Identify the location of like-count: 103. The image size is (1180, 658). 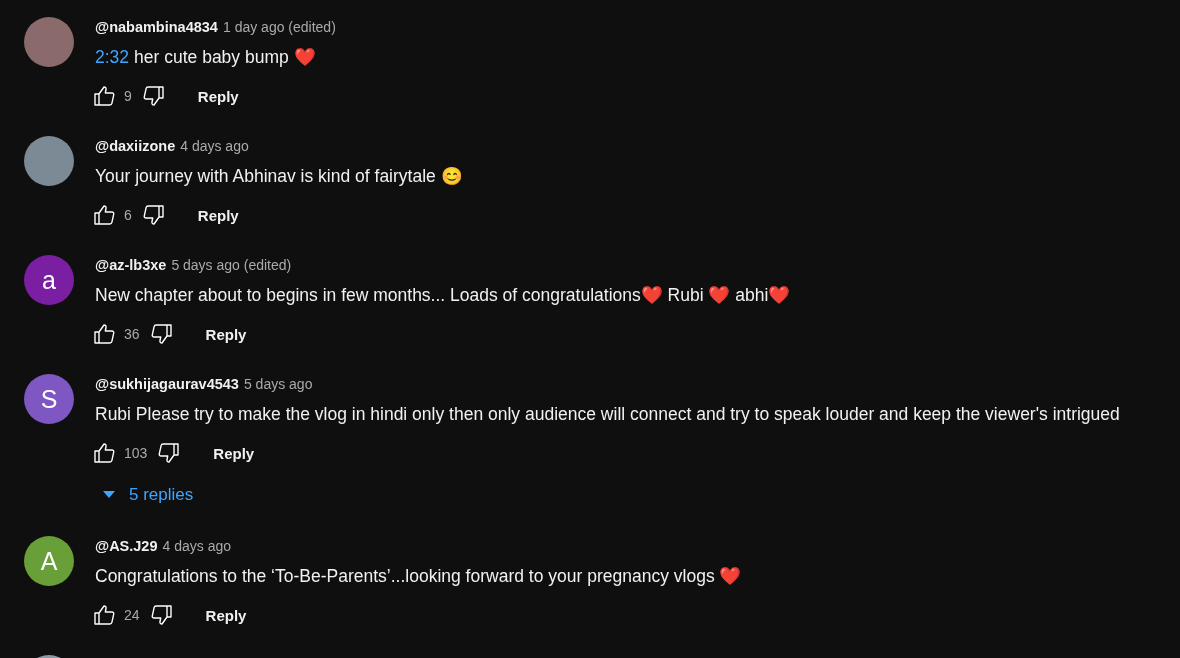
(136, 453).